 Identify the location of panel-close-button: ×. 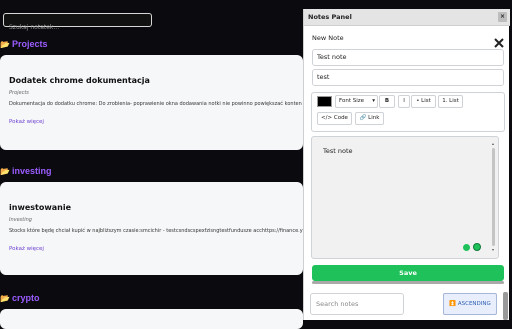
(502, 17).